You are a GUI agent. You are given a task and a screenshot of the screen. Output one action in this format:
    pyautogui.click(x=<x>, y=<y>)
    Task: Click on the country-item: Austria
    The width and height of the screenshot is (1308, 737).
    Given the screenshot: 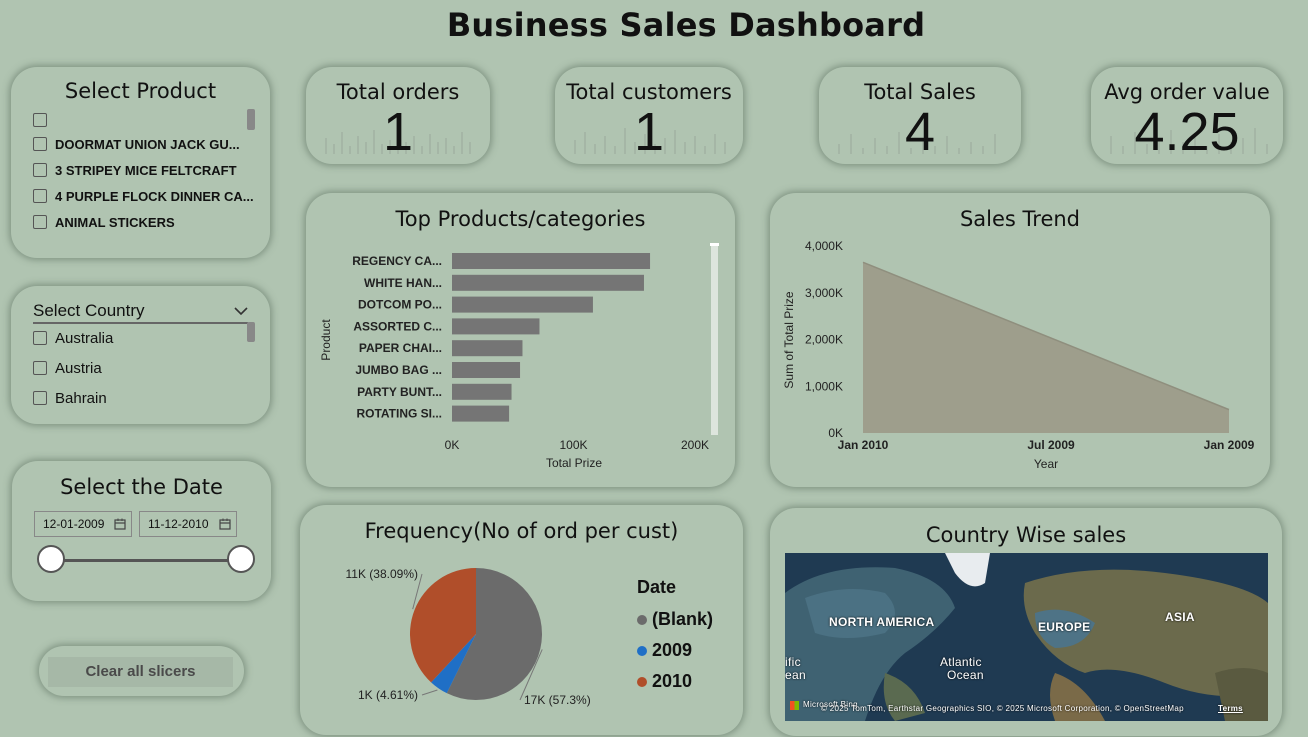 What is the action you would take?
    pyautogui.click(x=73, y=368)
    